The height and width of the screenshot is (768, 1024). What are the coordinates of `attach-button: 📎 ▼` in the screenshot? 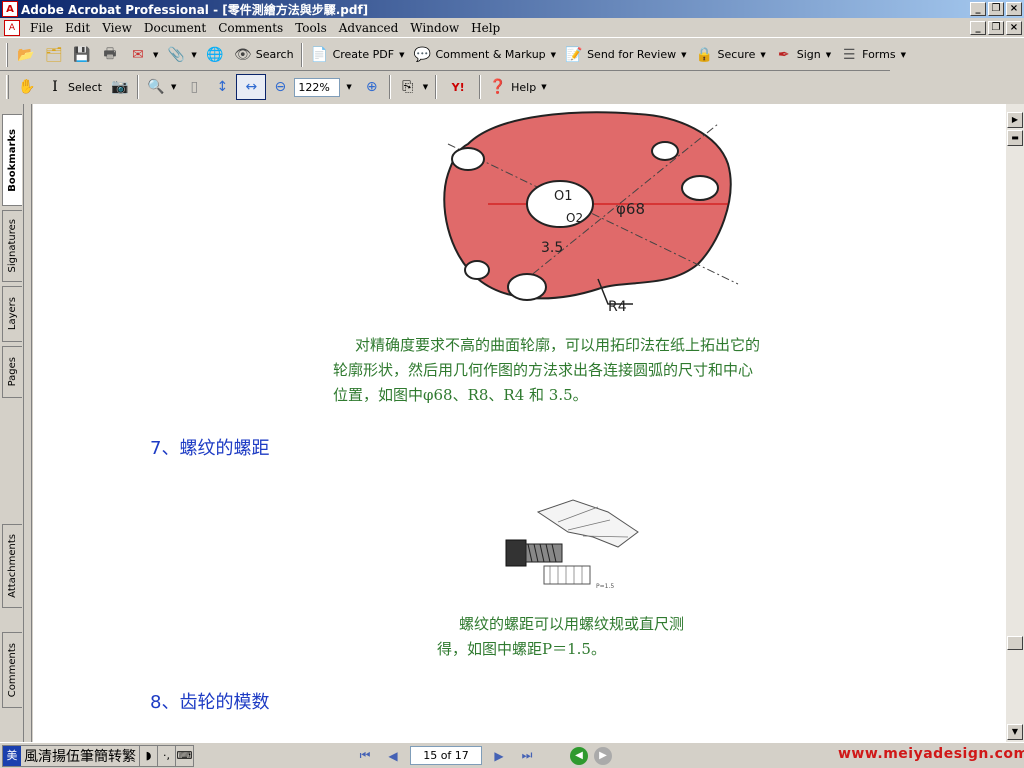 It's located at (181, 55).